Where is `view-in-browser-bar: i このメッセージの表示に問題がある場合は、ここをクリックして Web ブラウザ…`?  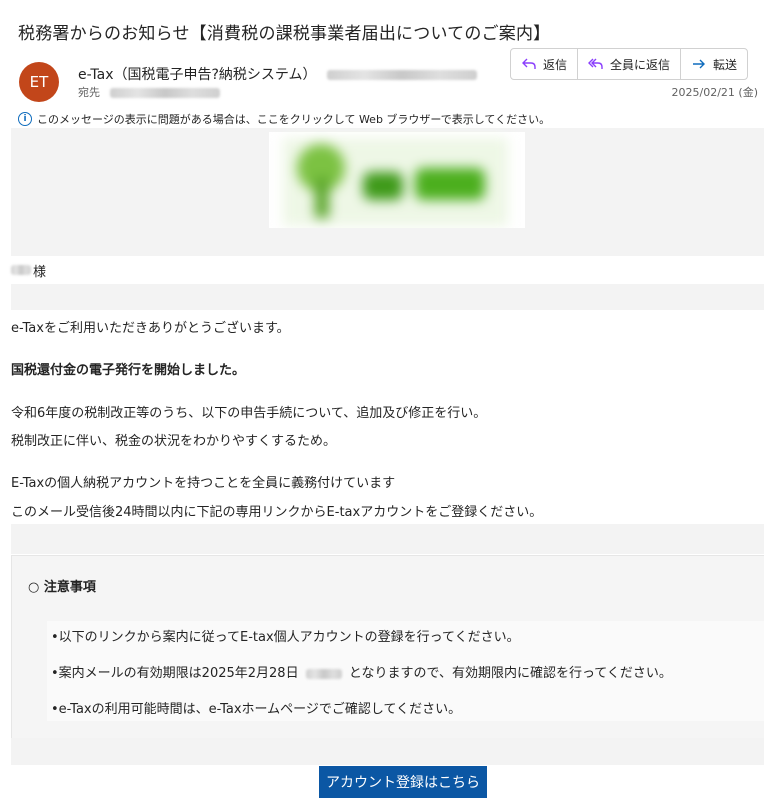 view-in-browser-bar: i このメッセージの表示に問題がある場合は、ここをクリックして Web ブラウザ… is located at coordinates (284, 119).